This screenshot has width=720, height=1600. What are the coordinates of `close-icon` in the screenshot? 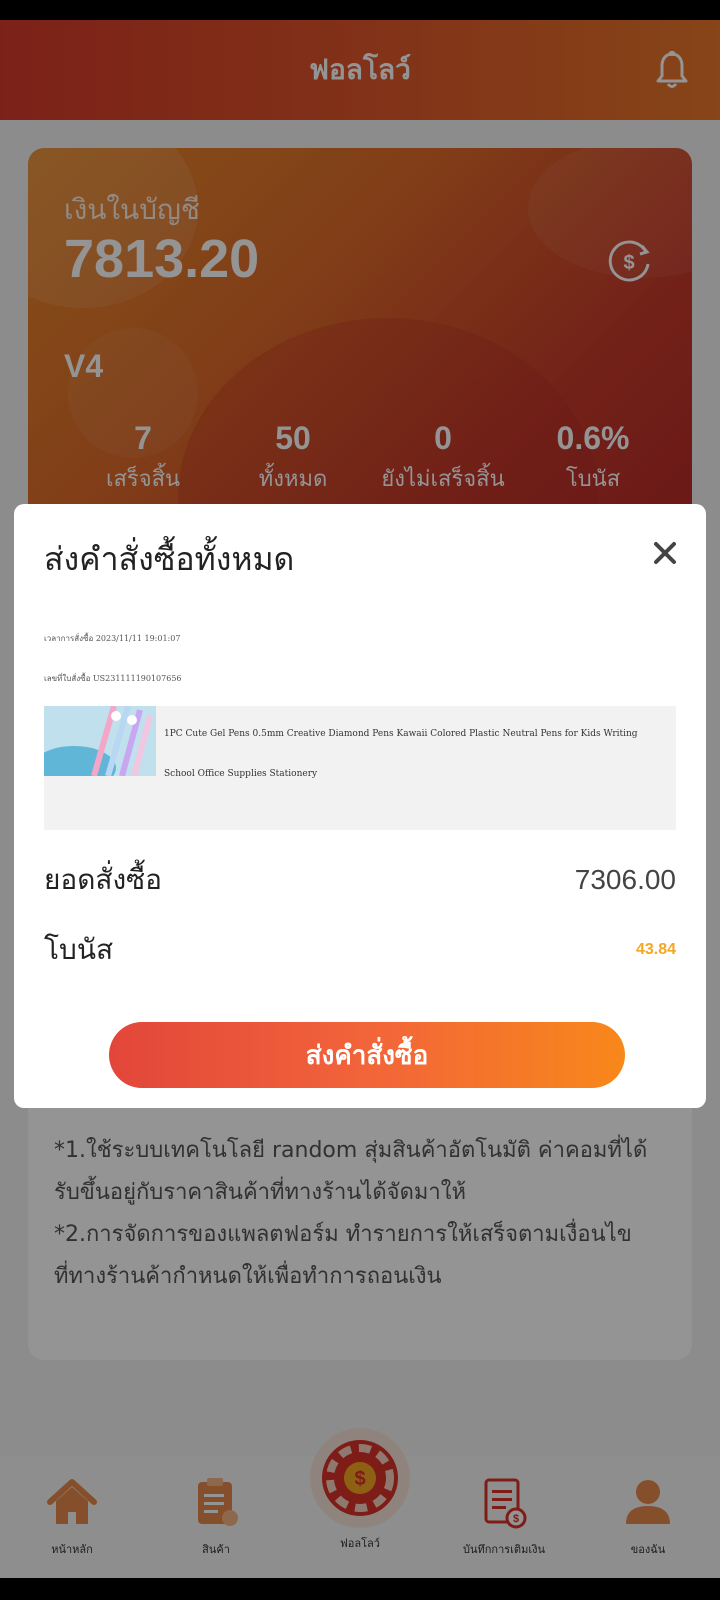 It's located at (665, 553).